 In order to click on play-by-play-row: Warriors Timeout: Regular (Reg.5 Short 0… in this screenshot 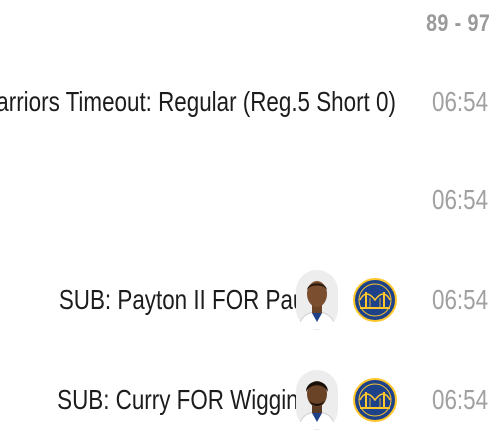, I will do `click(250, 102)`.